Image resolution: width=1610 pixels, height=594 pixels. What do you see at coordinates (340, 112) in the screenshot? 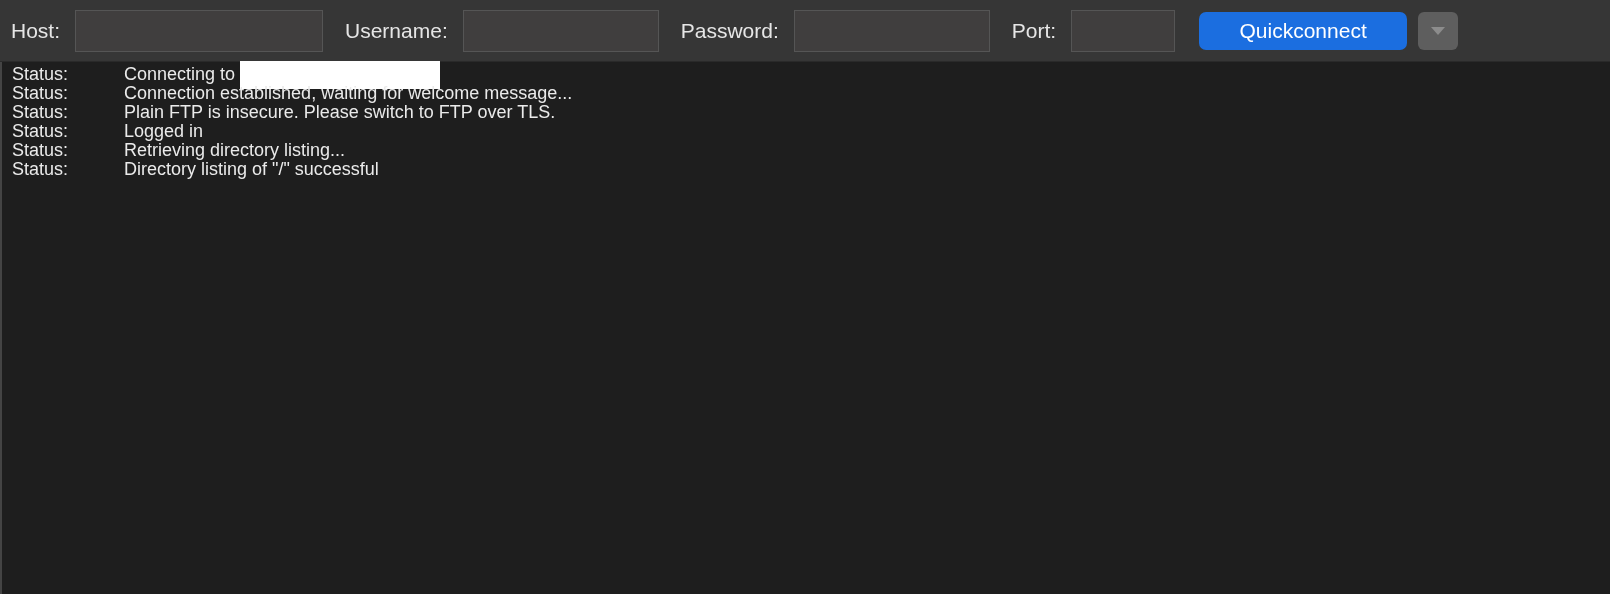
I see `log-message: Plain FTP is insecure. Please switch to FTP over TLS.` at bounding box center [340, 112].